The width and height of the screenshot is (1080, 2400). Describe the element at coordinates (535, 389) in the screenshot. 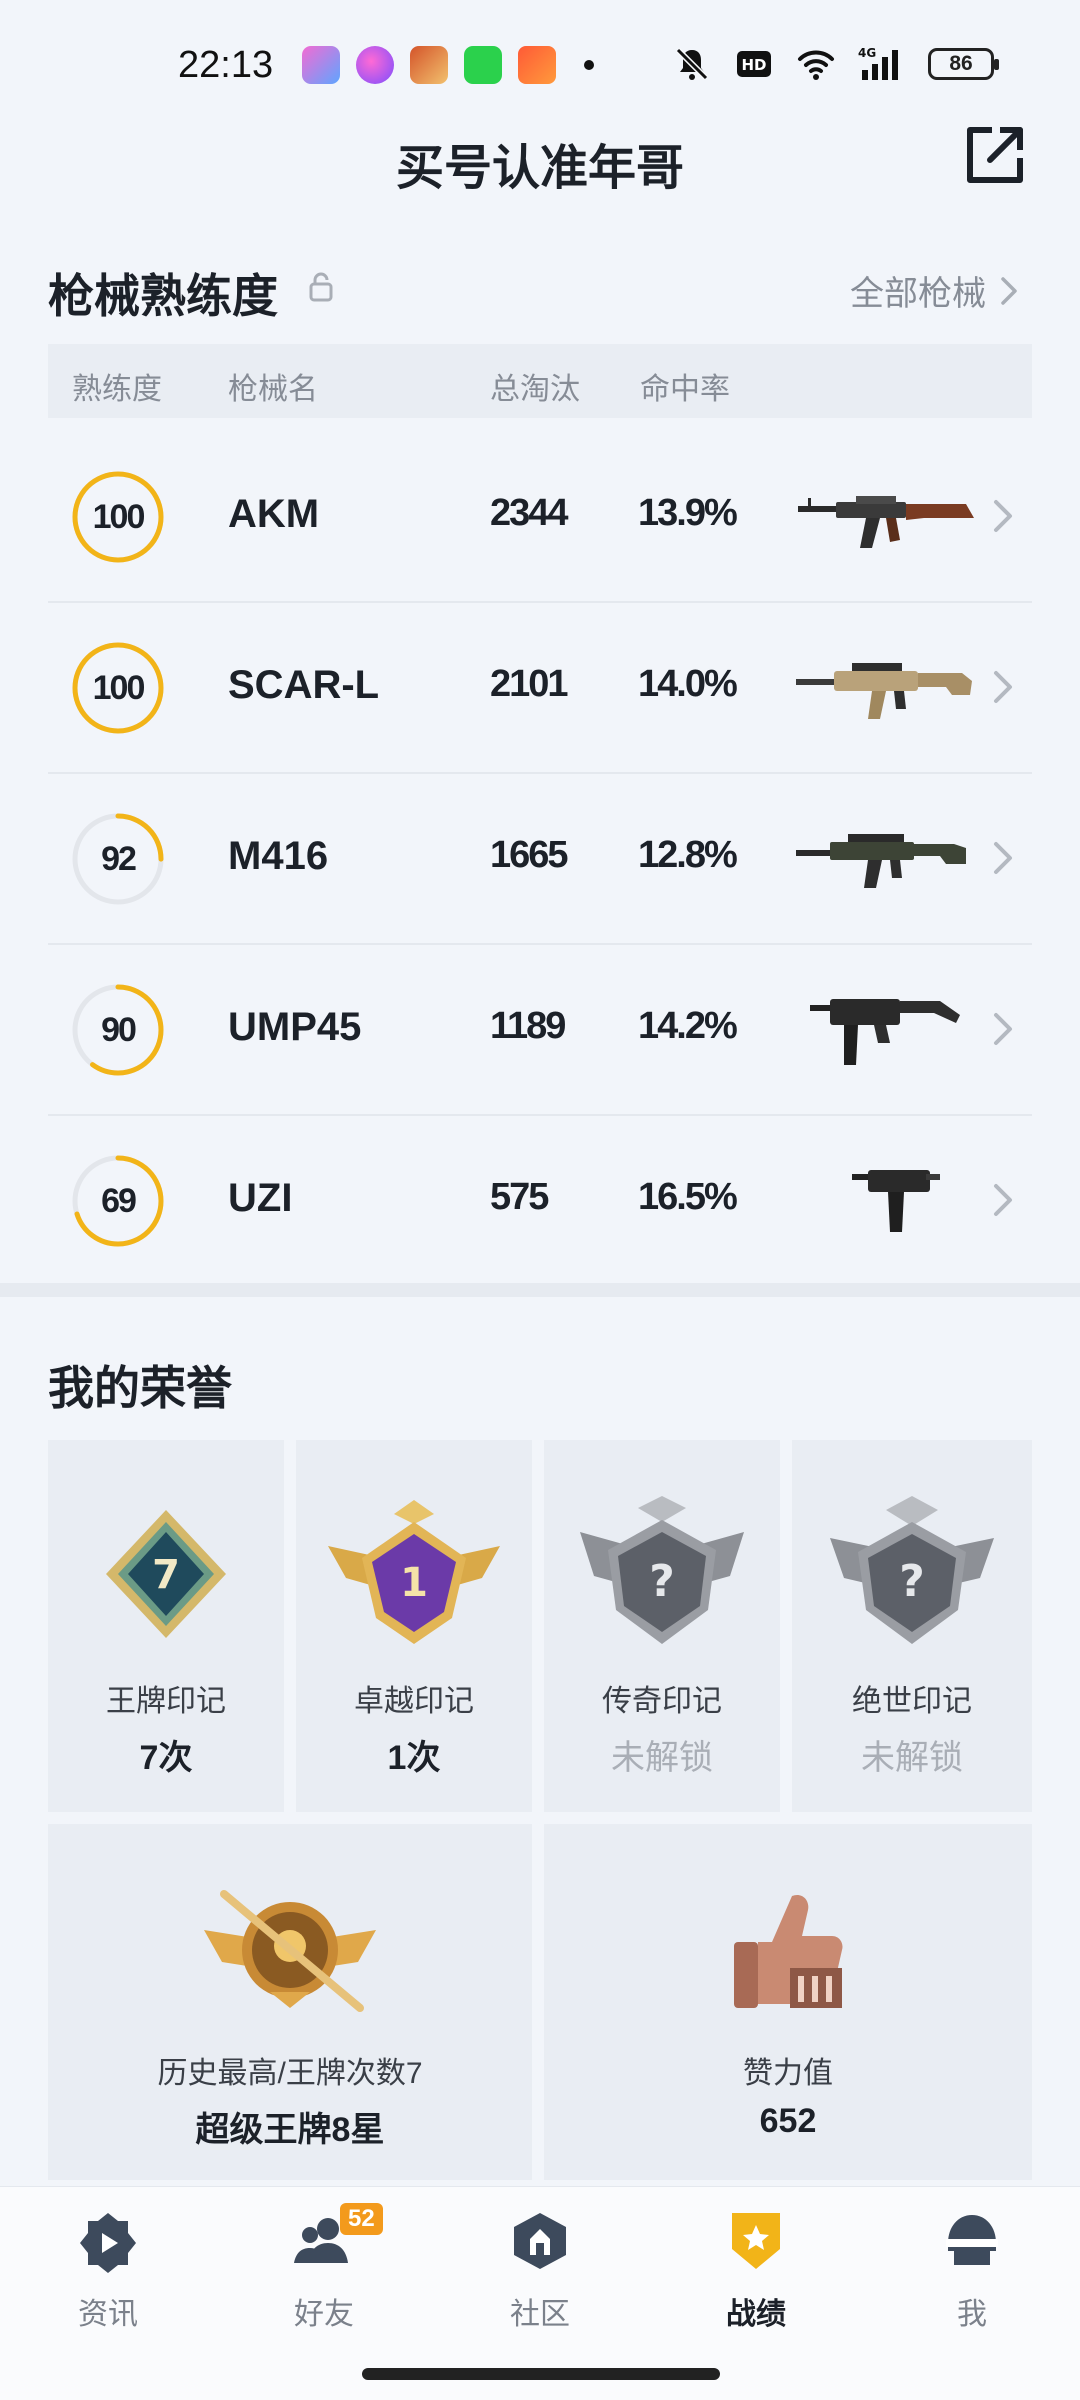

I see `column-total-kills: 总淘汰` at that location.